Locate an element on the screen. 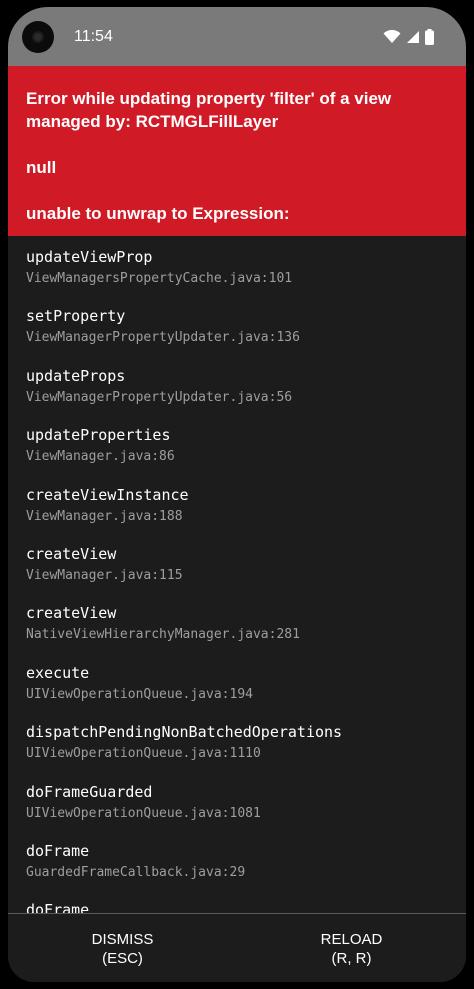 The height and width of the screenshot is (989, 474). stack-frame-method: setProperty is located at coordinates (76, 316).